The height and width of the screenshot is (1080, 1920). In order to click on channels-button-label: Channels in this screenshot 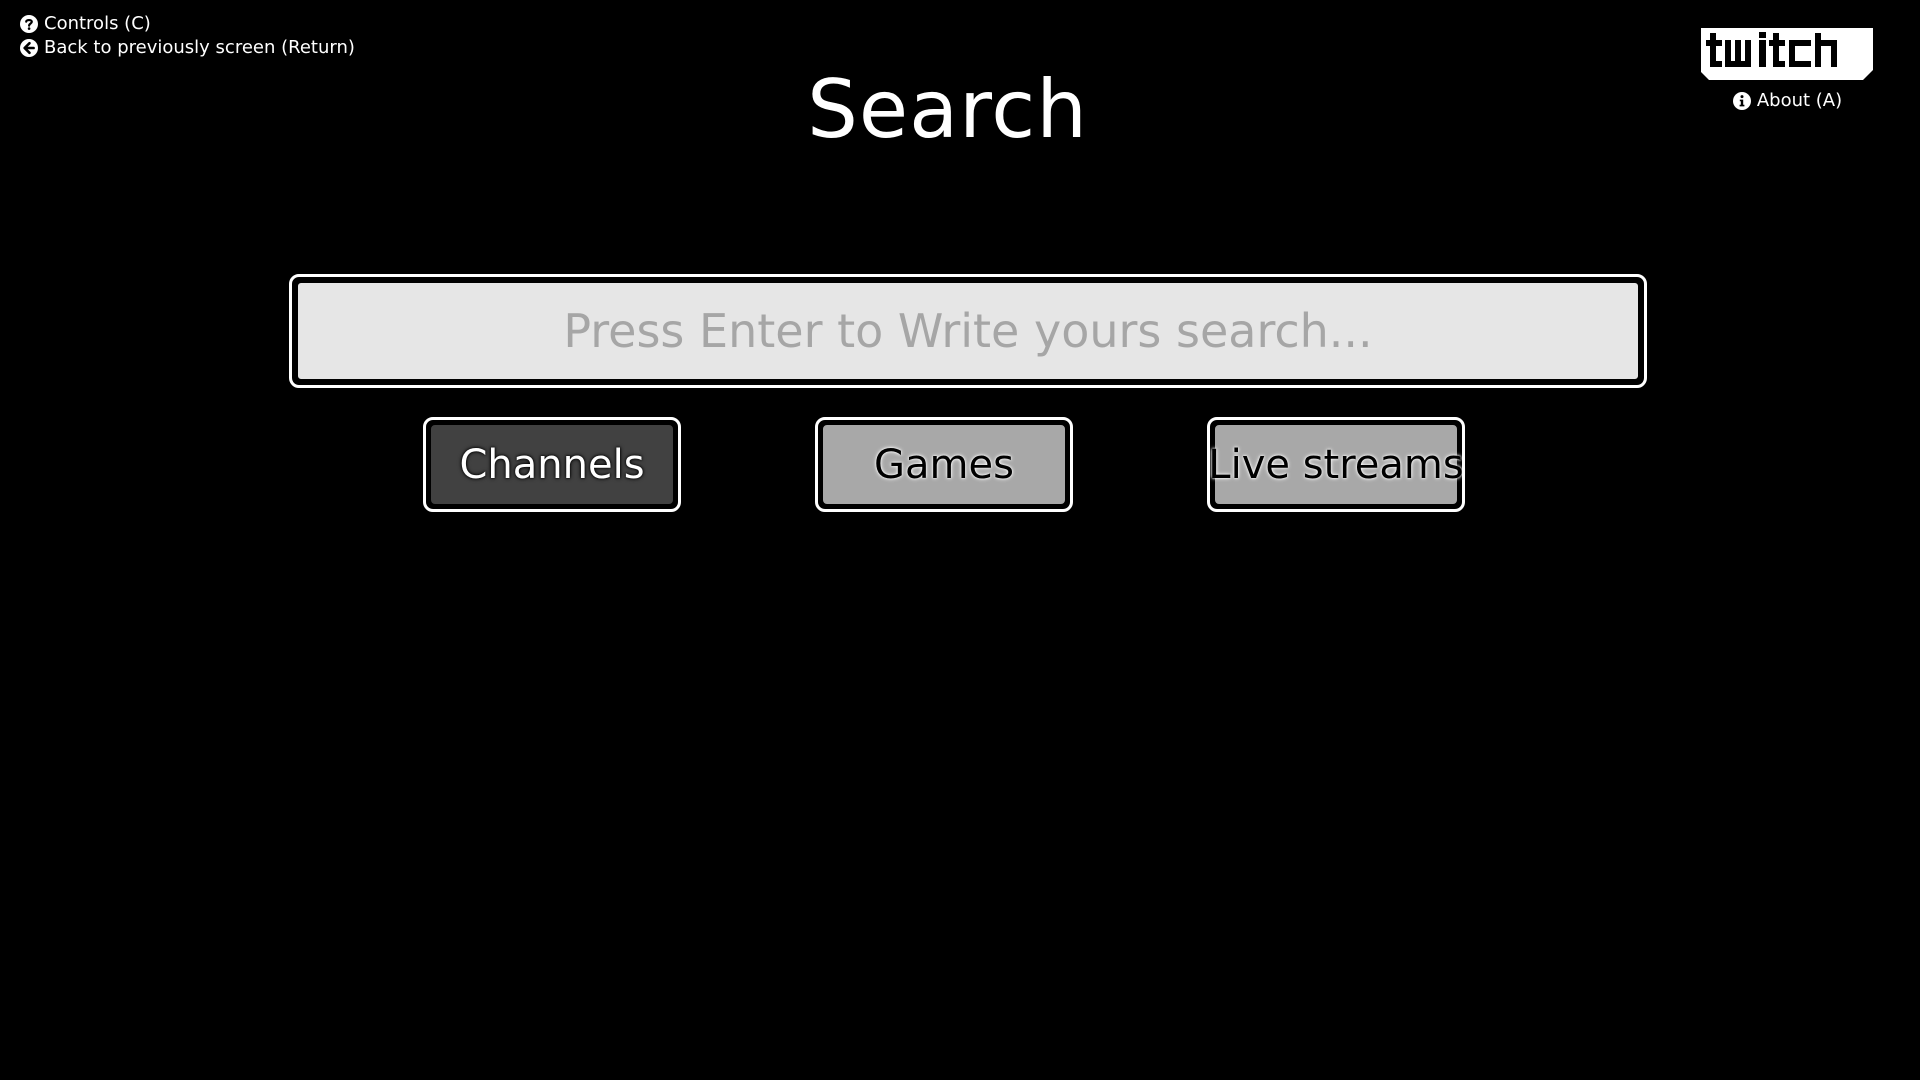, I will do `click(552, 464)`.